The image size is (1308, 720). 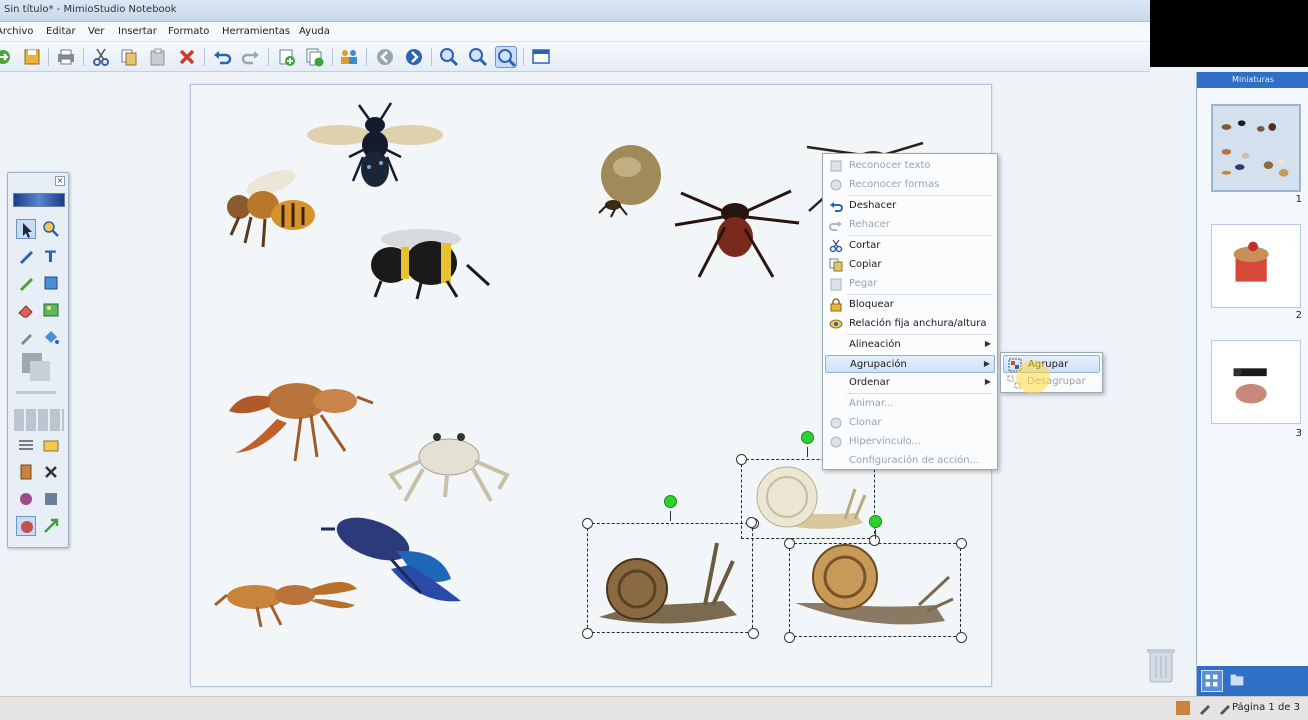 What do you see at coordinates (39, 200) in the screenshot?
I see `palette-color-bar` at bounding box center [39, 200].